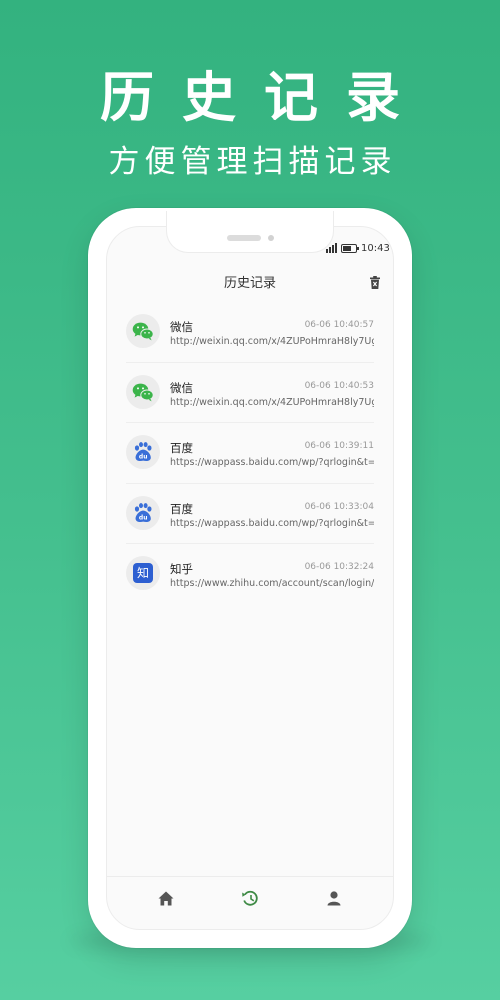 This screenshot has height=1000, width=500. What do you see at coordinates (264, 97) in the screenshot?
I see `hero-title: 历史记录` at bounding box center [264, 97].